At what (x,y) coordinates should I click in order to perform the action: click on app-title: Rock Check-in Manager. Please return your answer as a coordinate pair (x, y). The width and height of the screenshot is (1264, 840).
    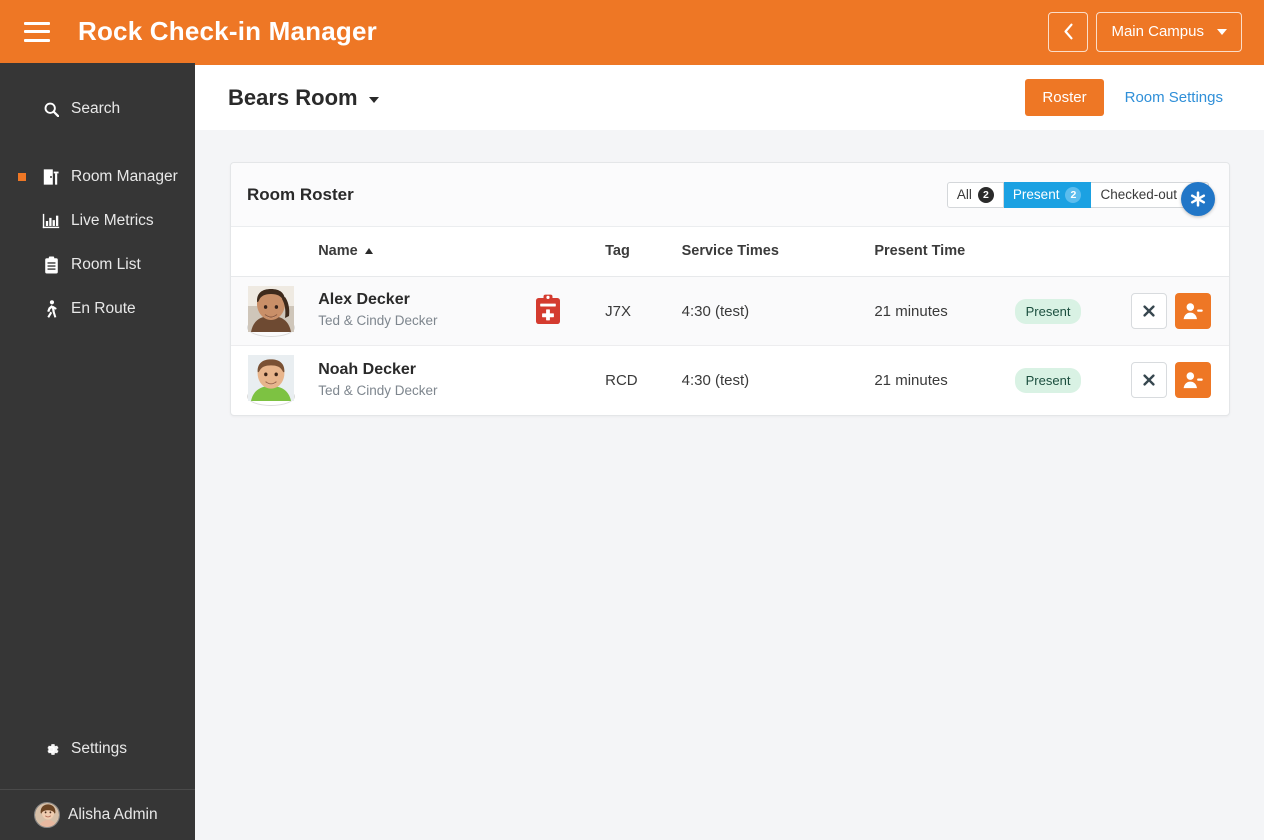
    Looking at the image, I should click on (227, 31).